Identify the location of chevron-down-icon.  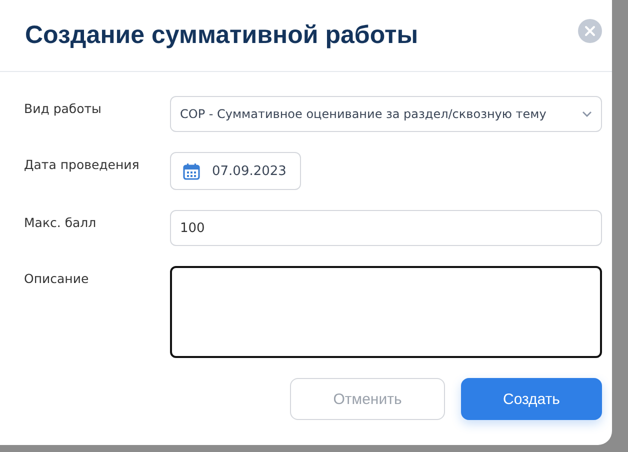
(587, 114).